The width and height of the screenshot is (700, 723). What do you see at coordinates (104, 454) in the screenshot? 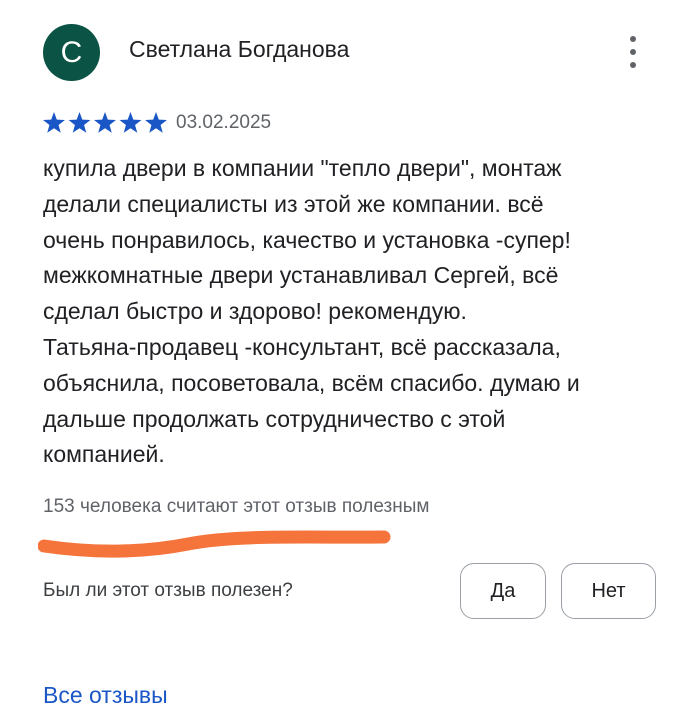
I see `review-text-line: компанией.` at bounding box center [104, 454].